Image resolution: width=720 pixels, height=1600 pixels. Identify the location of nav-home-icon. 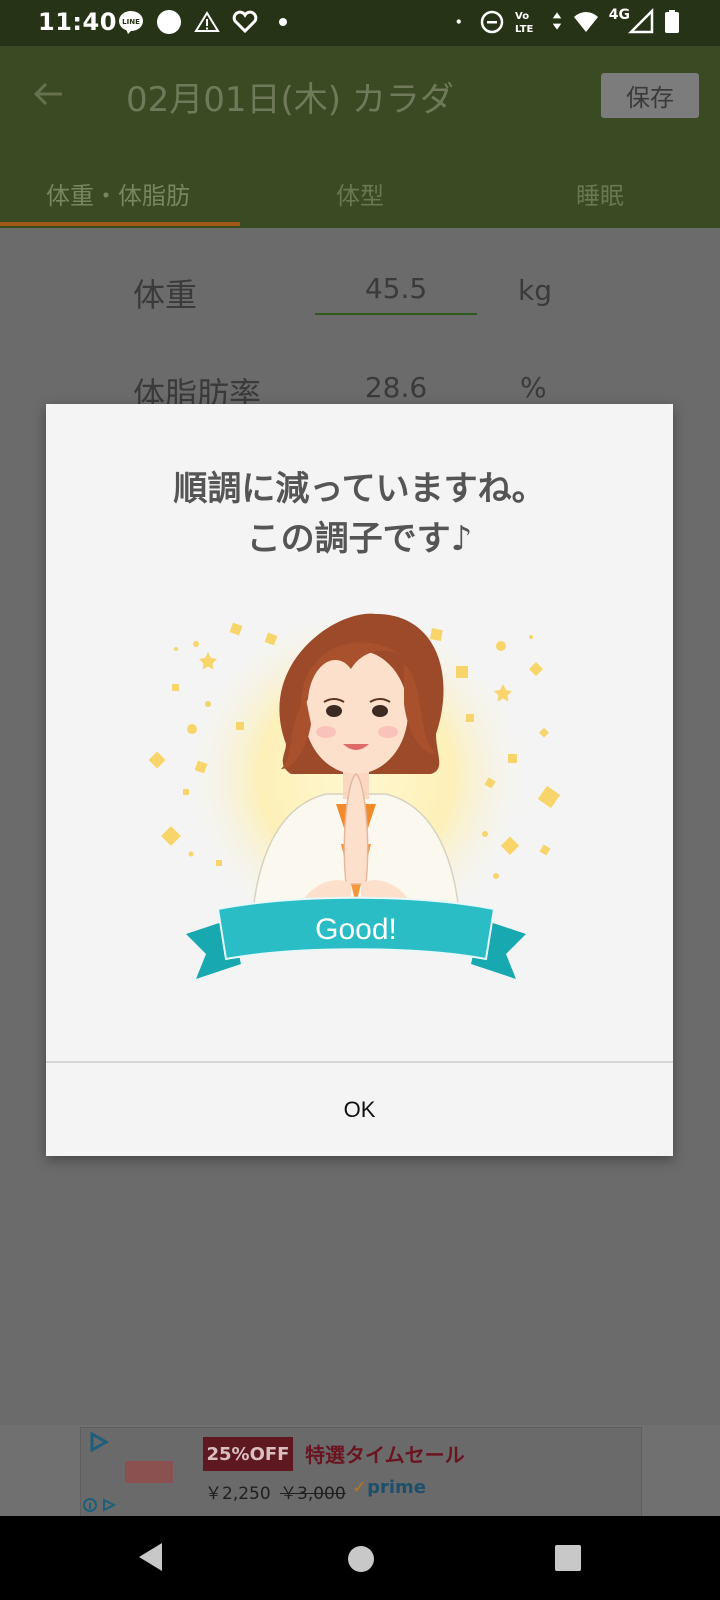
(361, 1559).